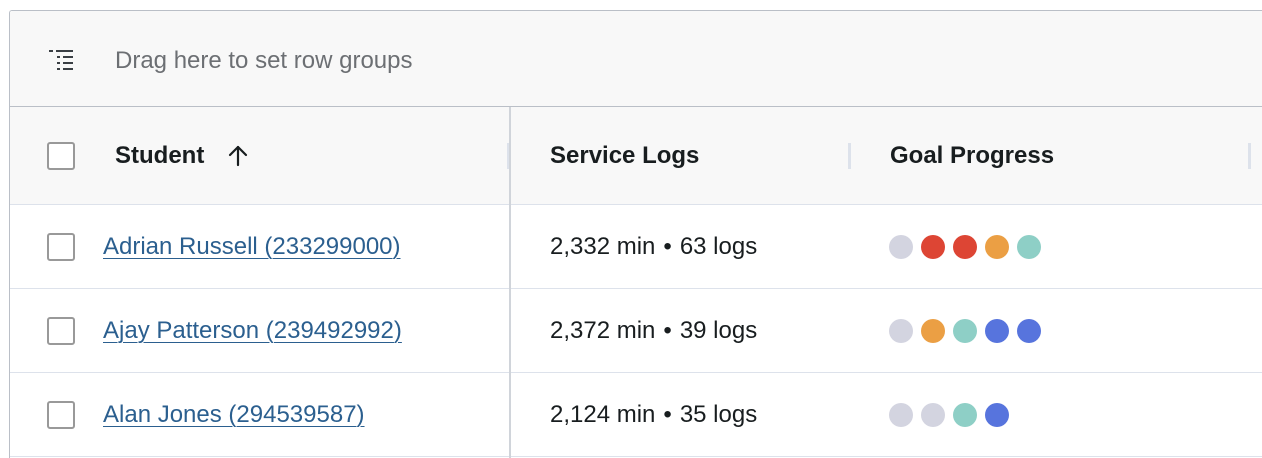 The width and height of the screenshot is (1262, 458). I want to click on cell-student: Alan Jones (294539587), so click(260, 414).